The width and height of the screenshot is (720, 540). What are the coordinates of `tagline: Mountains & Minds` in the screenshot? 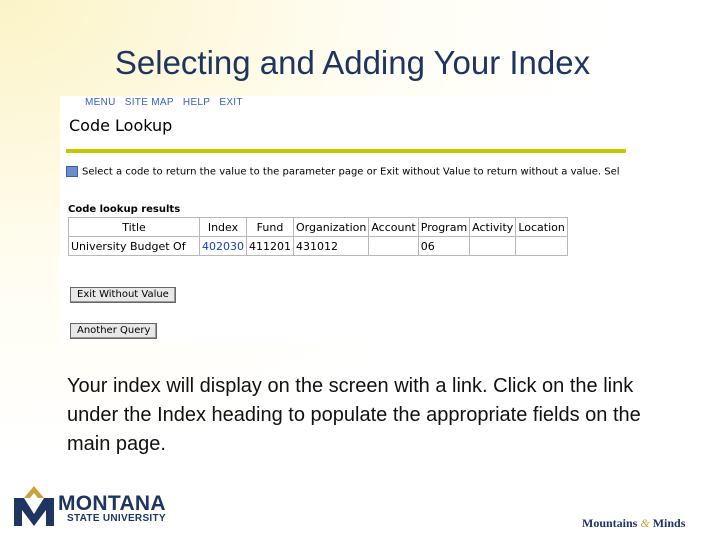 It's located at (633, 523).